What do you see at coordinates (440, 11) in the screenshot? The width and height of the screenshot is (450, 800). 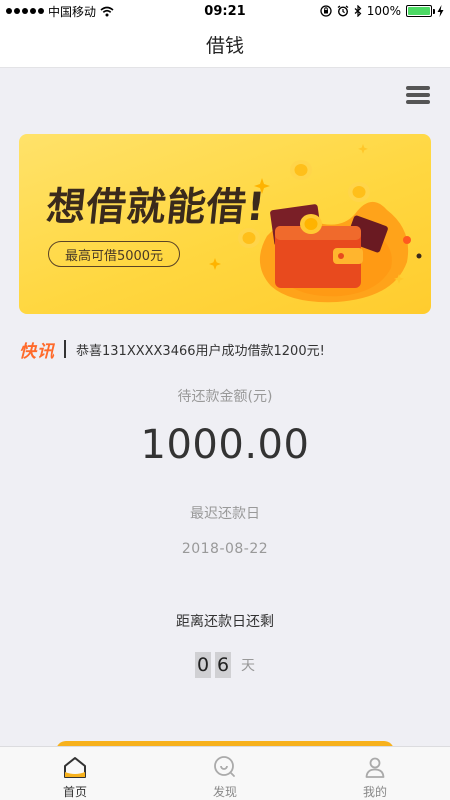 I see `charging-bolt-icon` at bounding box center [440, 11].